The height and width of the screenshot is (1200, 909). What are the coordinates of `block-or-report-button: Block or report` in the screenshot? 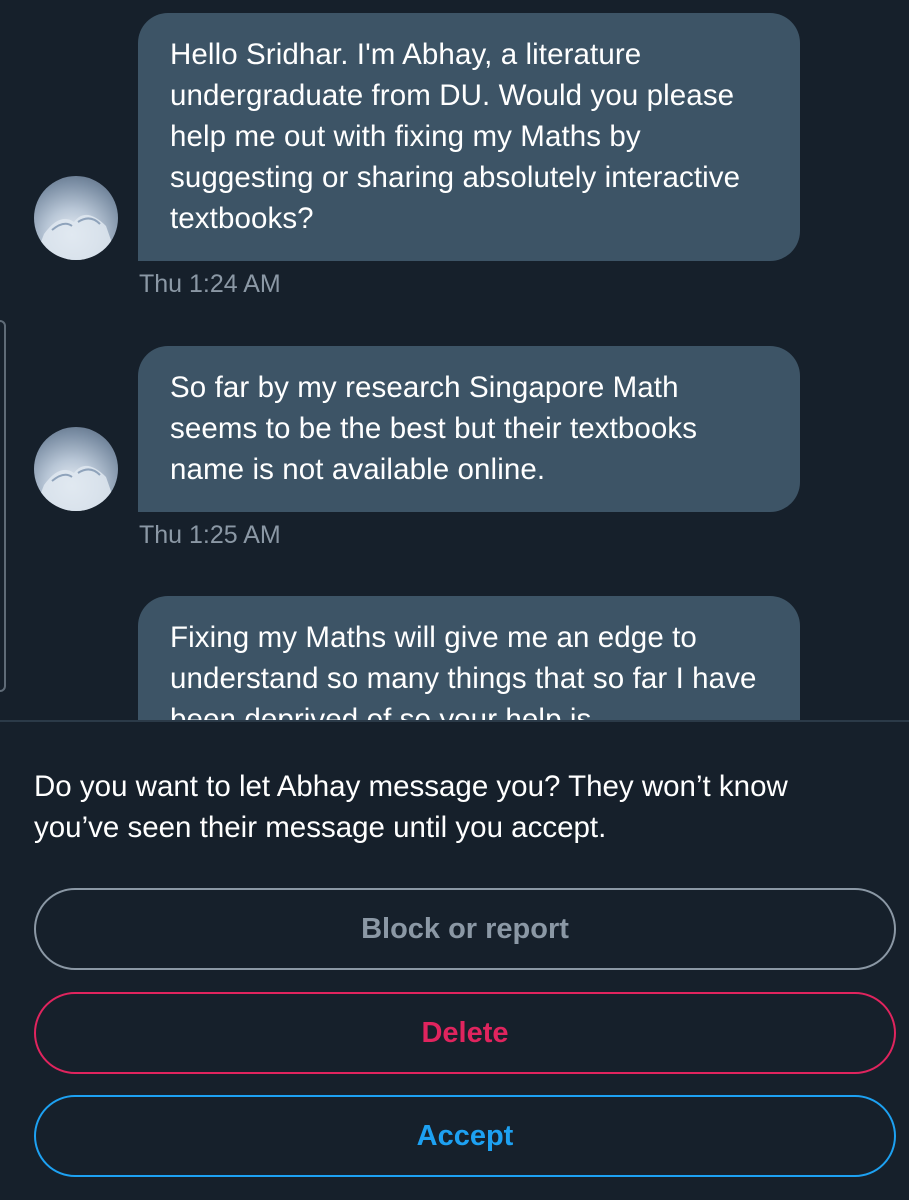 It's located at (465, 929).